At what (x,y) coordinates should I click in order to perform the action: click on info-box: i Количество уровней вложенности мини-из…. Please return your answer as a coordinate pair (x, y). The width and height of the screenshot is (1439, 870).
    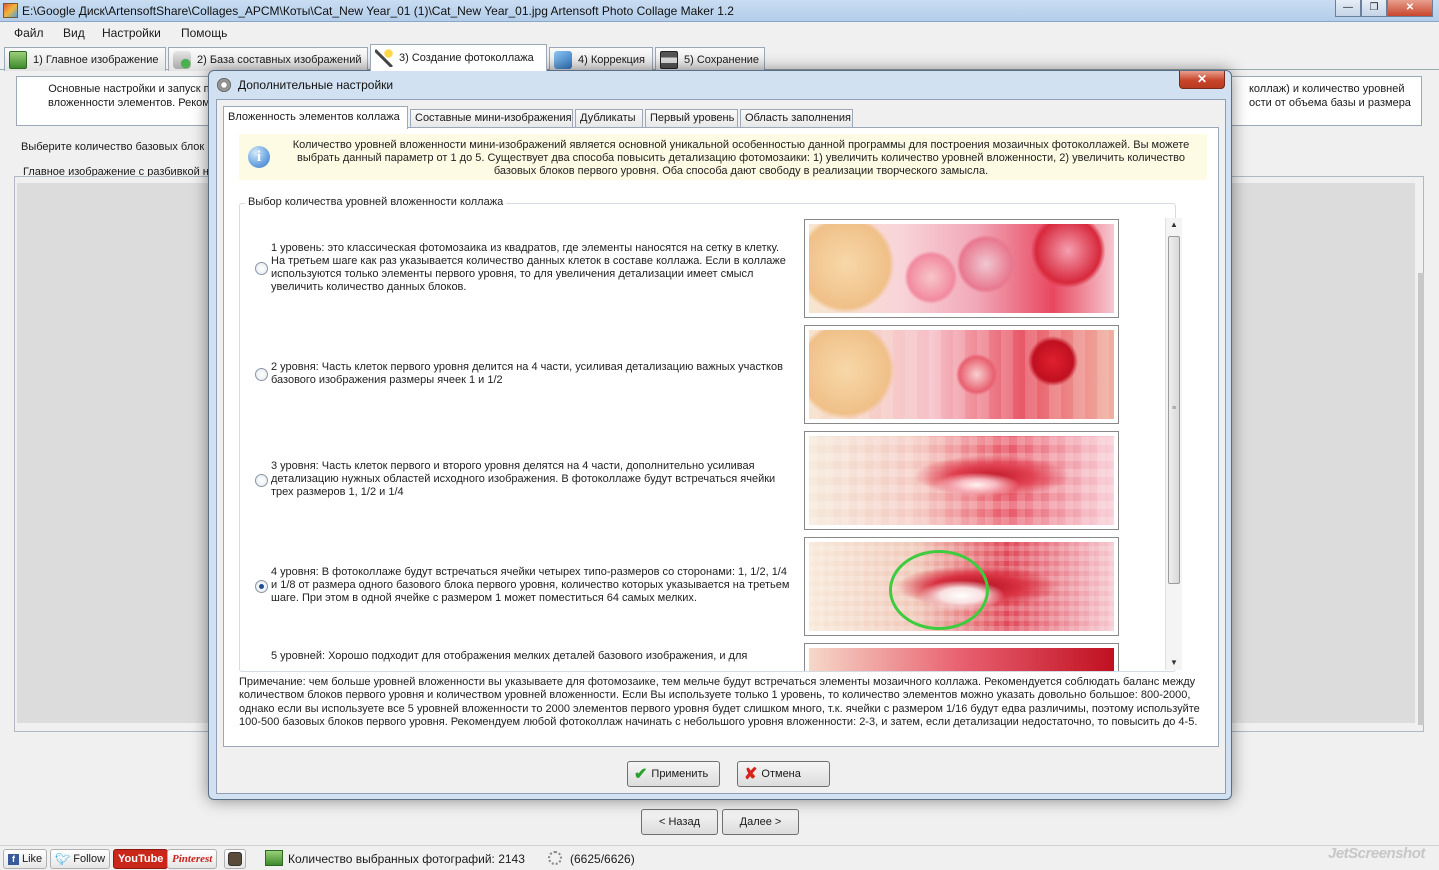
    Looking at the image, I should click on (723, 157).